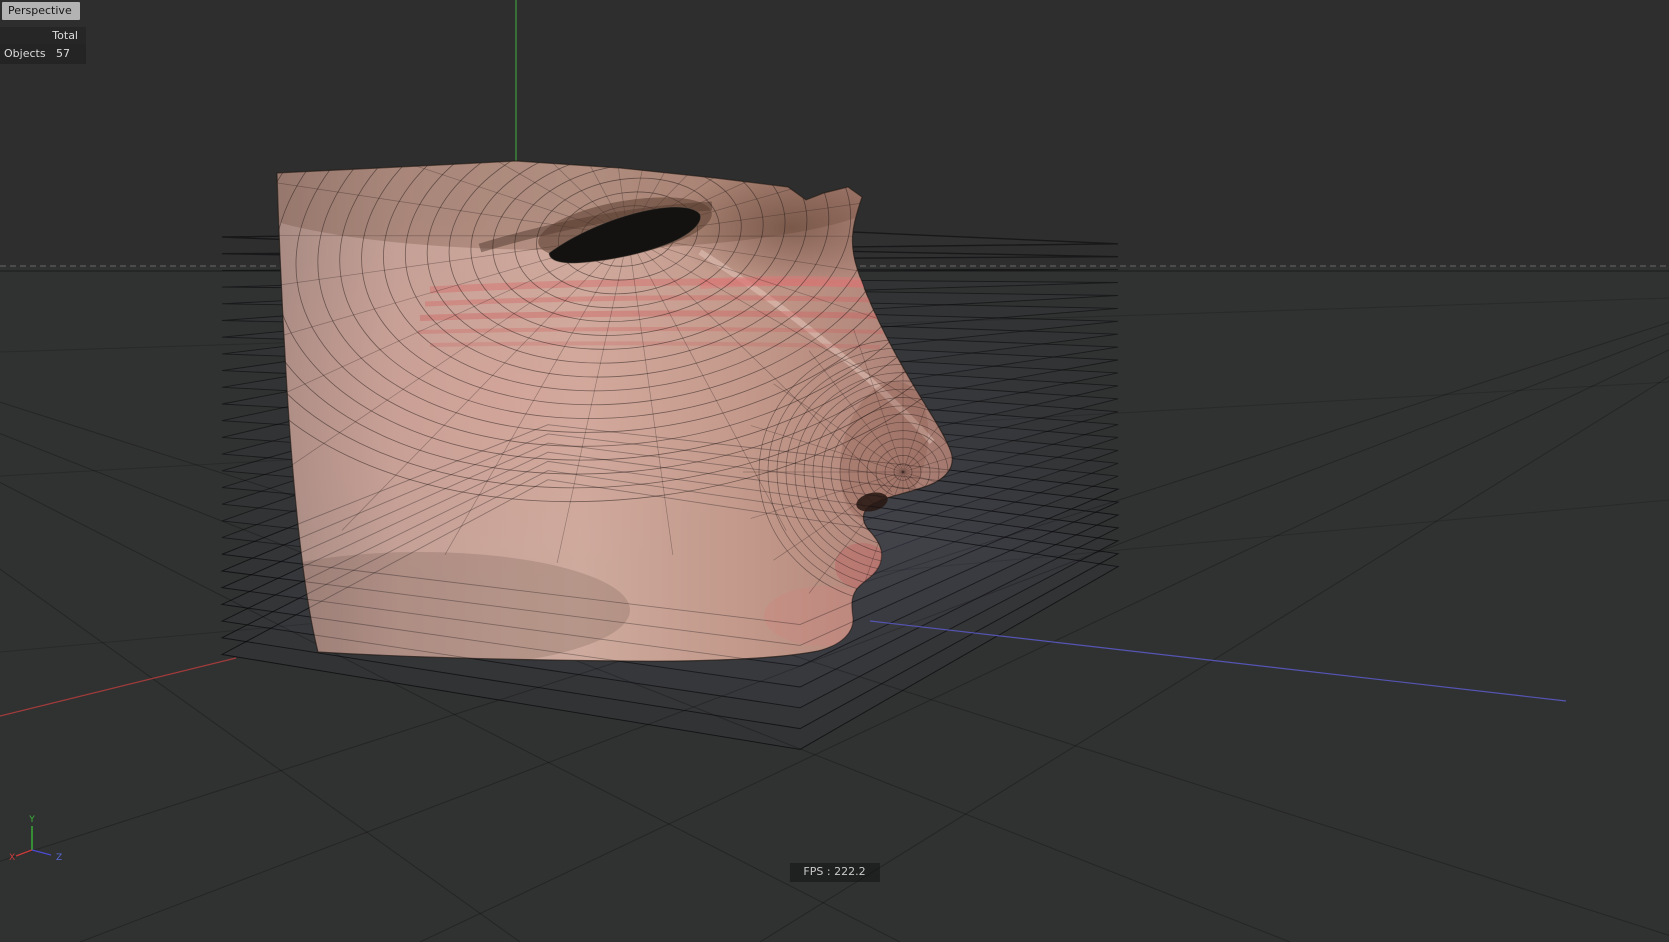 The height and width of the screenshot is (942, 1669). I want to click on view-mode-label: Perspective, so click(41, 11).